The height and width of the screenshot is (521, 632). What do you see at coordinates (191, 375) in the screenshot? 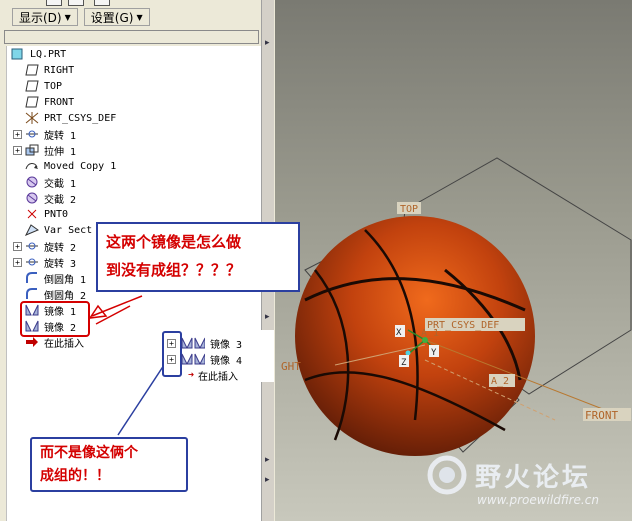
I see `insert-arrow-icon: ➜` at bounding box center [191, 375].